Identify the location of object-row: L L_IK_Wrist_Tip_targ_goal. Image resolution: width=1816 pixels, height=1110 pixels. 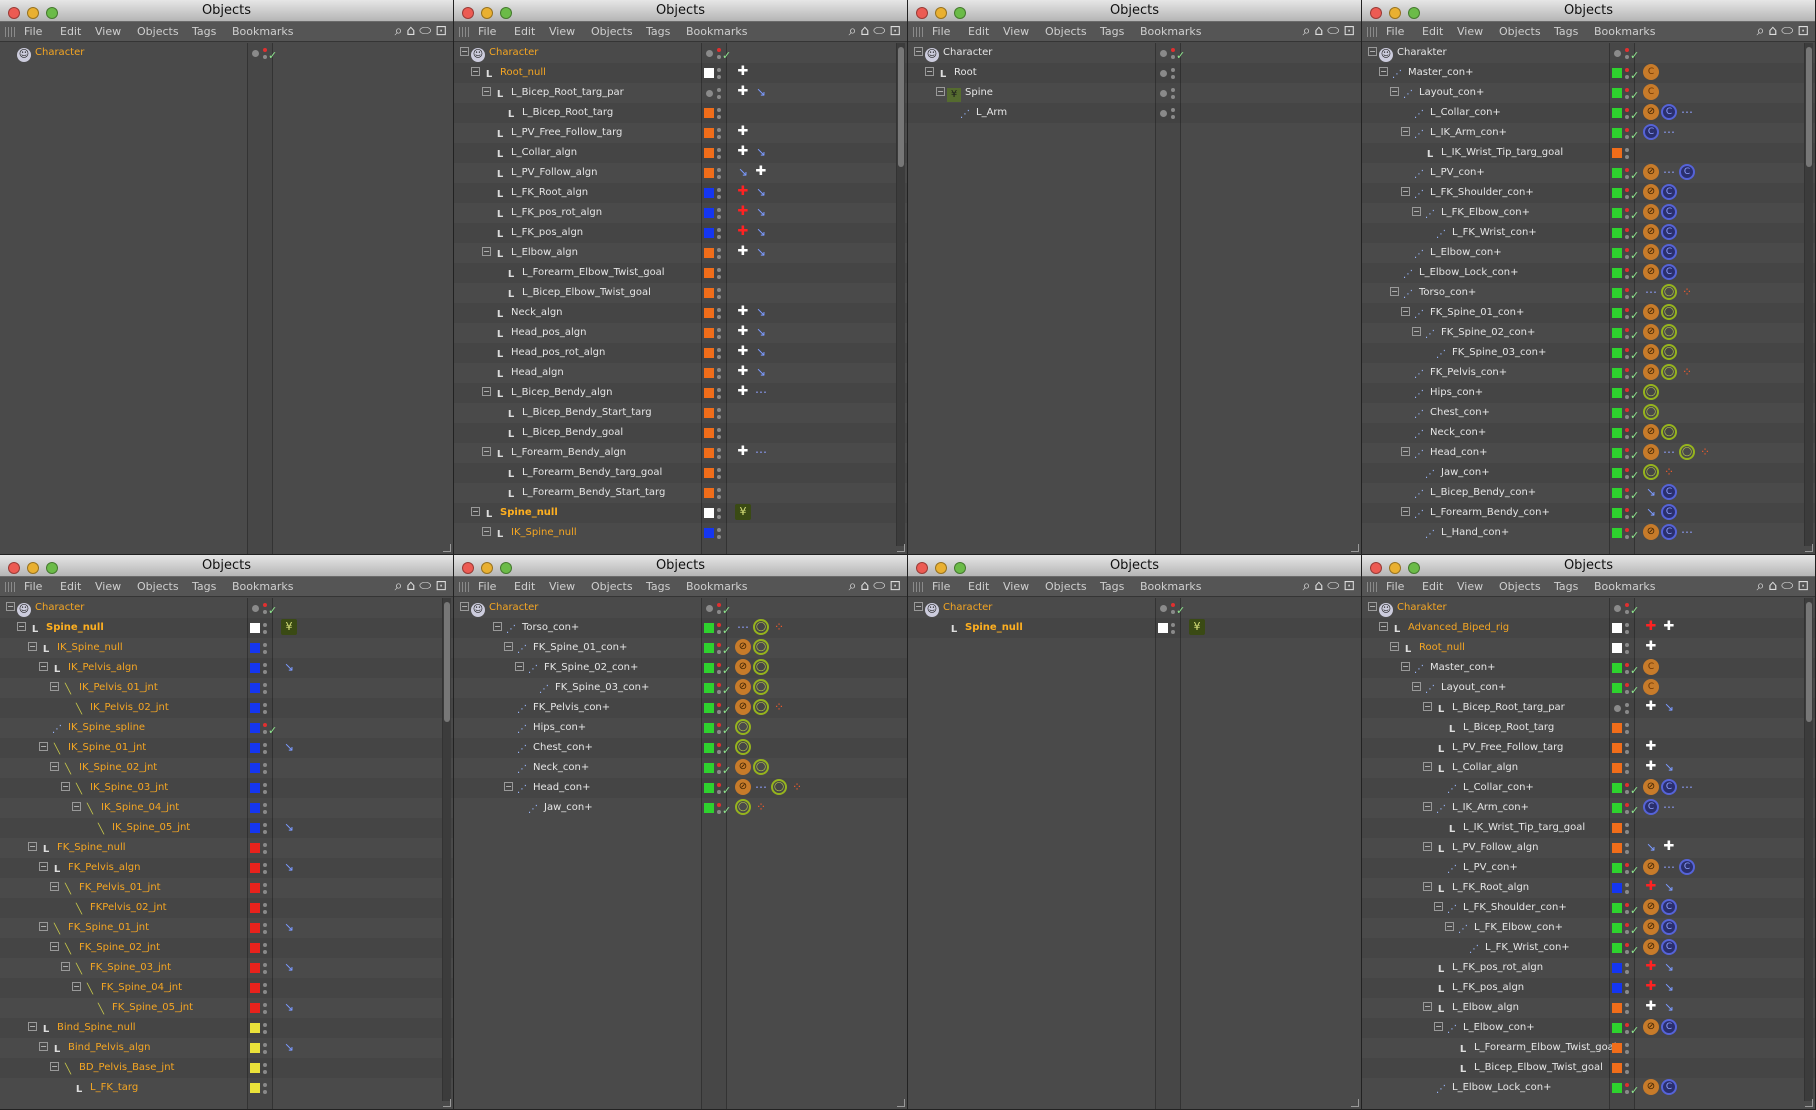
(1588, 153).